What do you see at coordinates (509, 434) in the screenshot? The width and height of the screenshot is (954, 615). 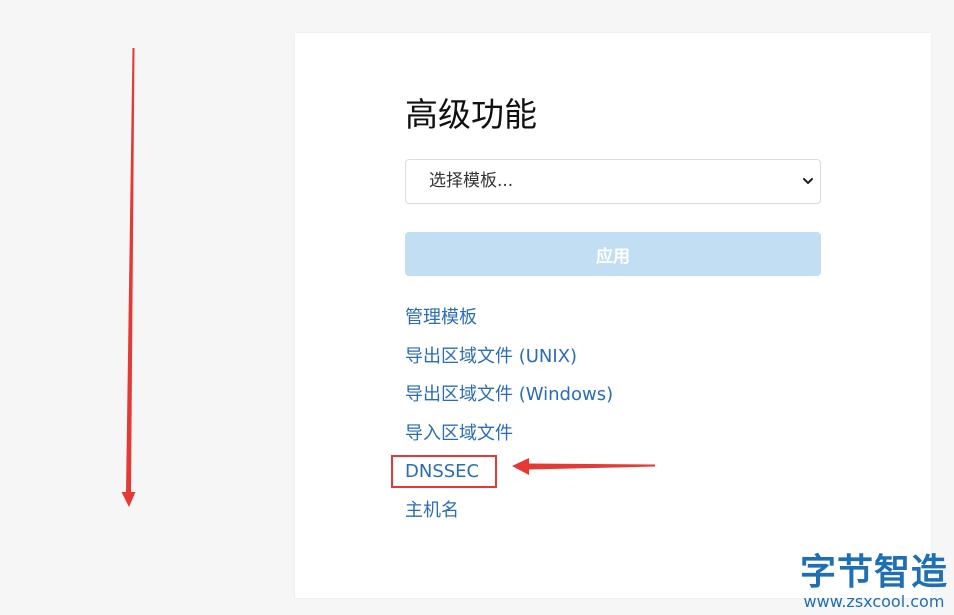 I see `import-zone-file-link: 导入区域文件` at bounding box center [509, 434].